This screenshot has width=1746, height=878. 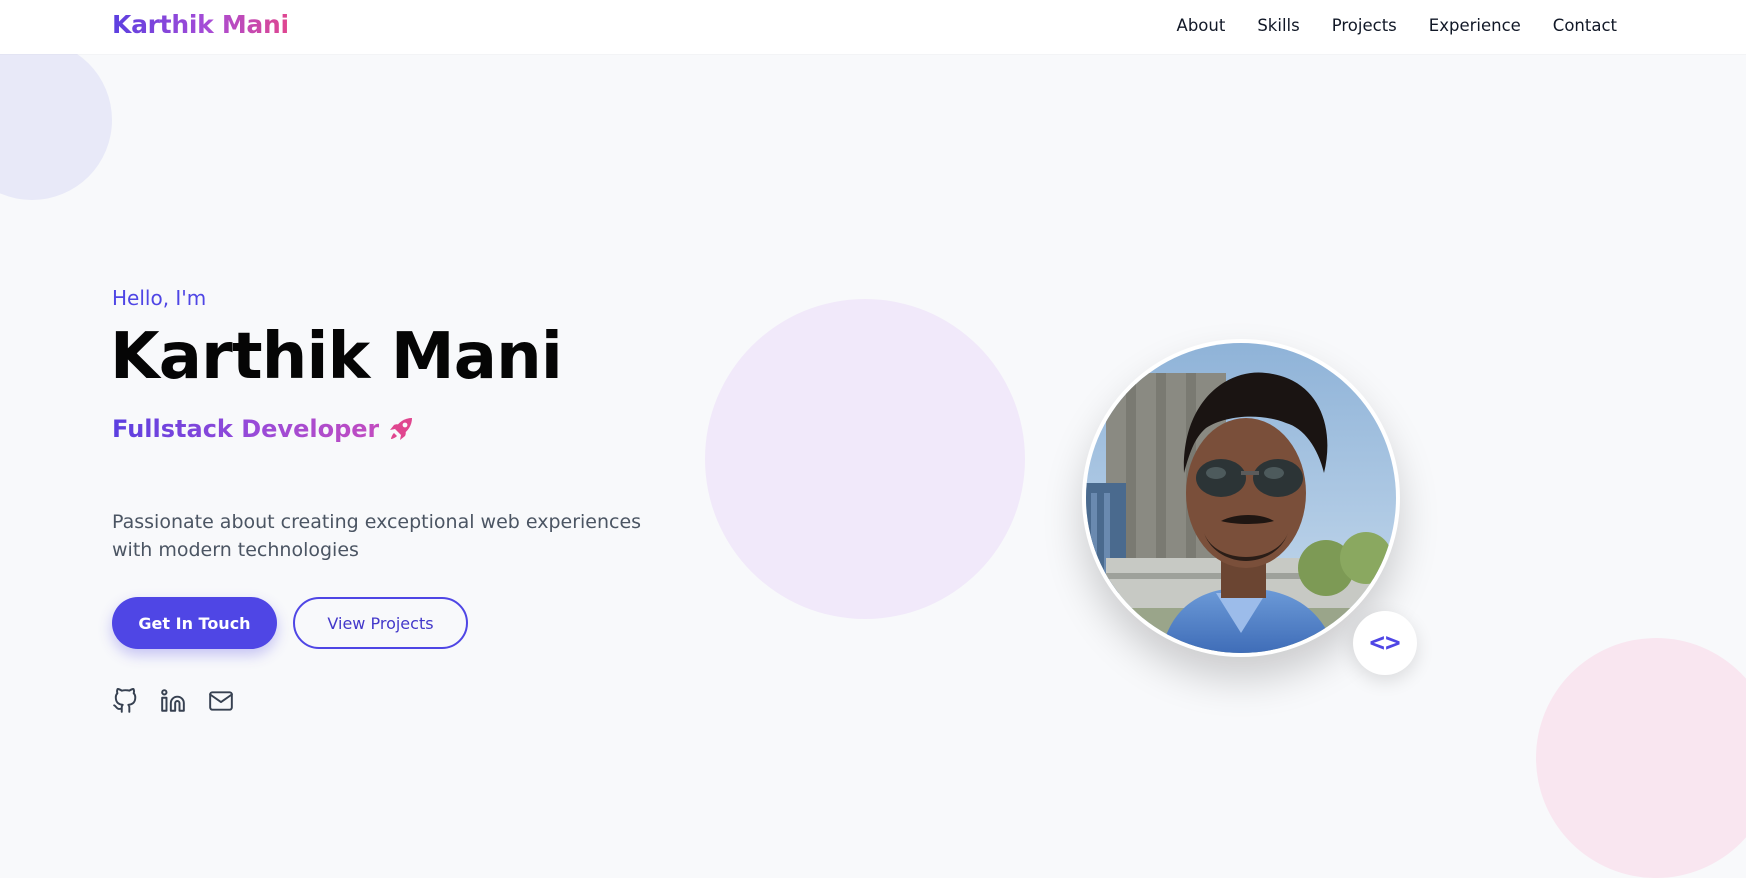 I want to click on hero-name: Karthik Mani, so click(x=336, y=357).